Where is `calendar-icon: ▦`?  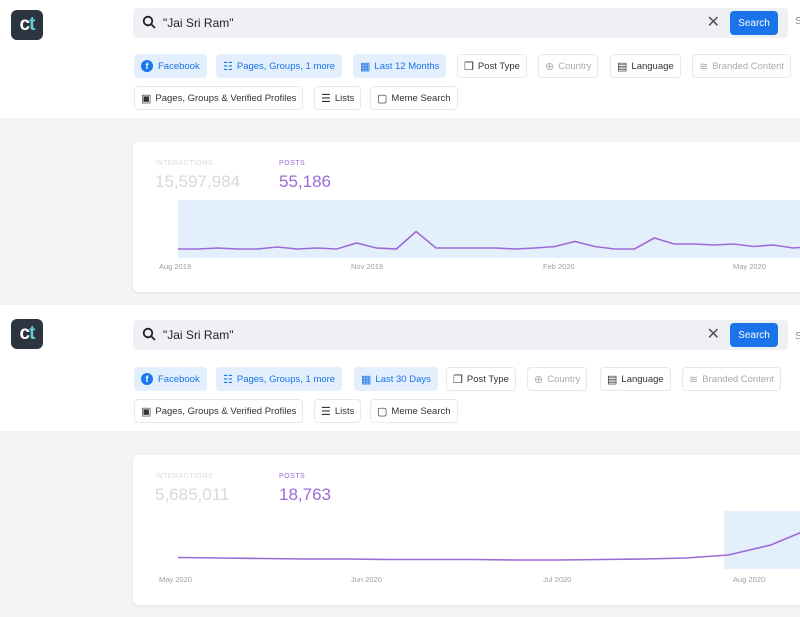
calendar-icon: ▦ is located at coordinates (365, 66).